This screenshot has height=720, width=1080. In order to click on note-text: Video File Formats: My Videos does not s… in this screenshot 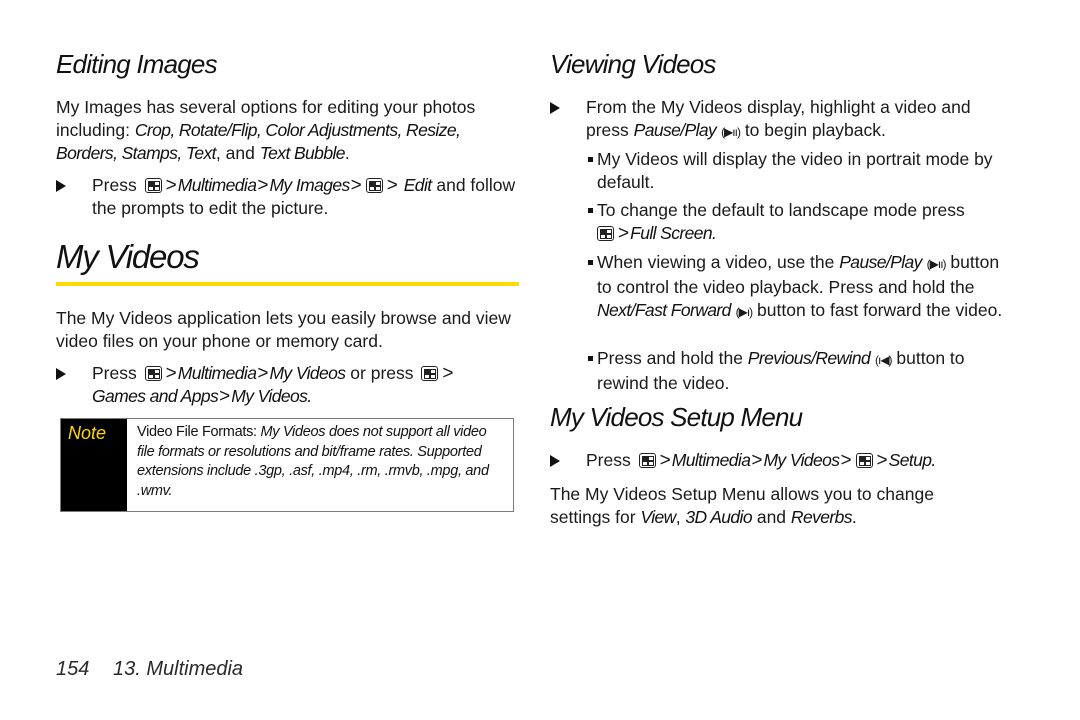, I will do `click(313, 461)`.